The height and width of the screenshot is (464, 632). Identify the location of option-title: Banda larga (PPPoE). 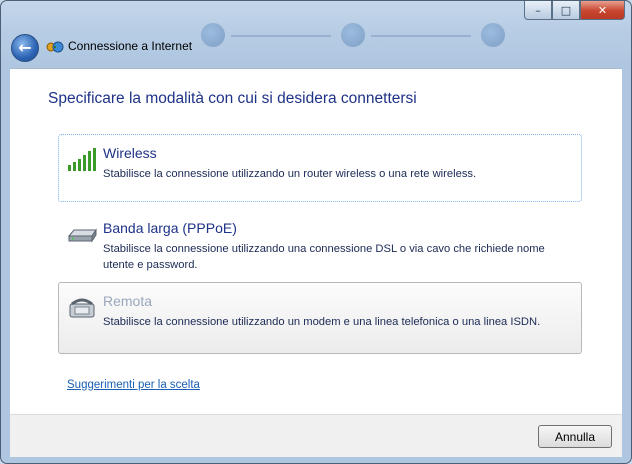
(170, 228).